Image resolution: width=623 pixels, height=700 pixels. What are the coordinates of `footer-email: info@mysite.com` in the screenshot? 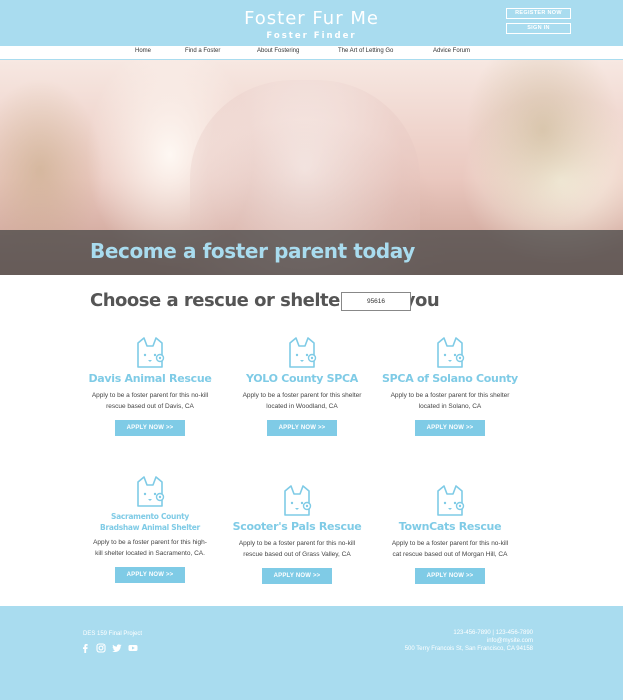 It's located at (510, 641).